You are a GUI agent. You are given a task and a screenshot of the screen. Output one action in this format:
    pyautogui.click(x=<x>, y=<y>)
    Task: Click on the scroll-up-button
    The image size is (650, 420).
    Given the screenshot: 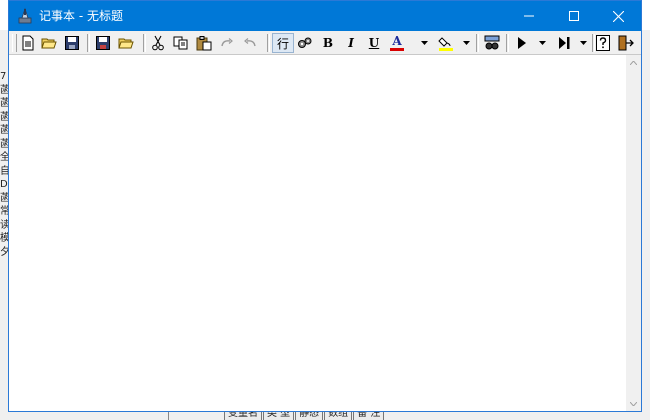 What is the action you would take?
    pyautogui.click(x=633, y=62)
    